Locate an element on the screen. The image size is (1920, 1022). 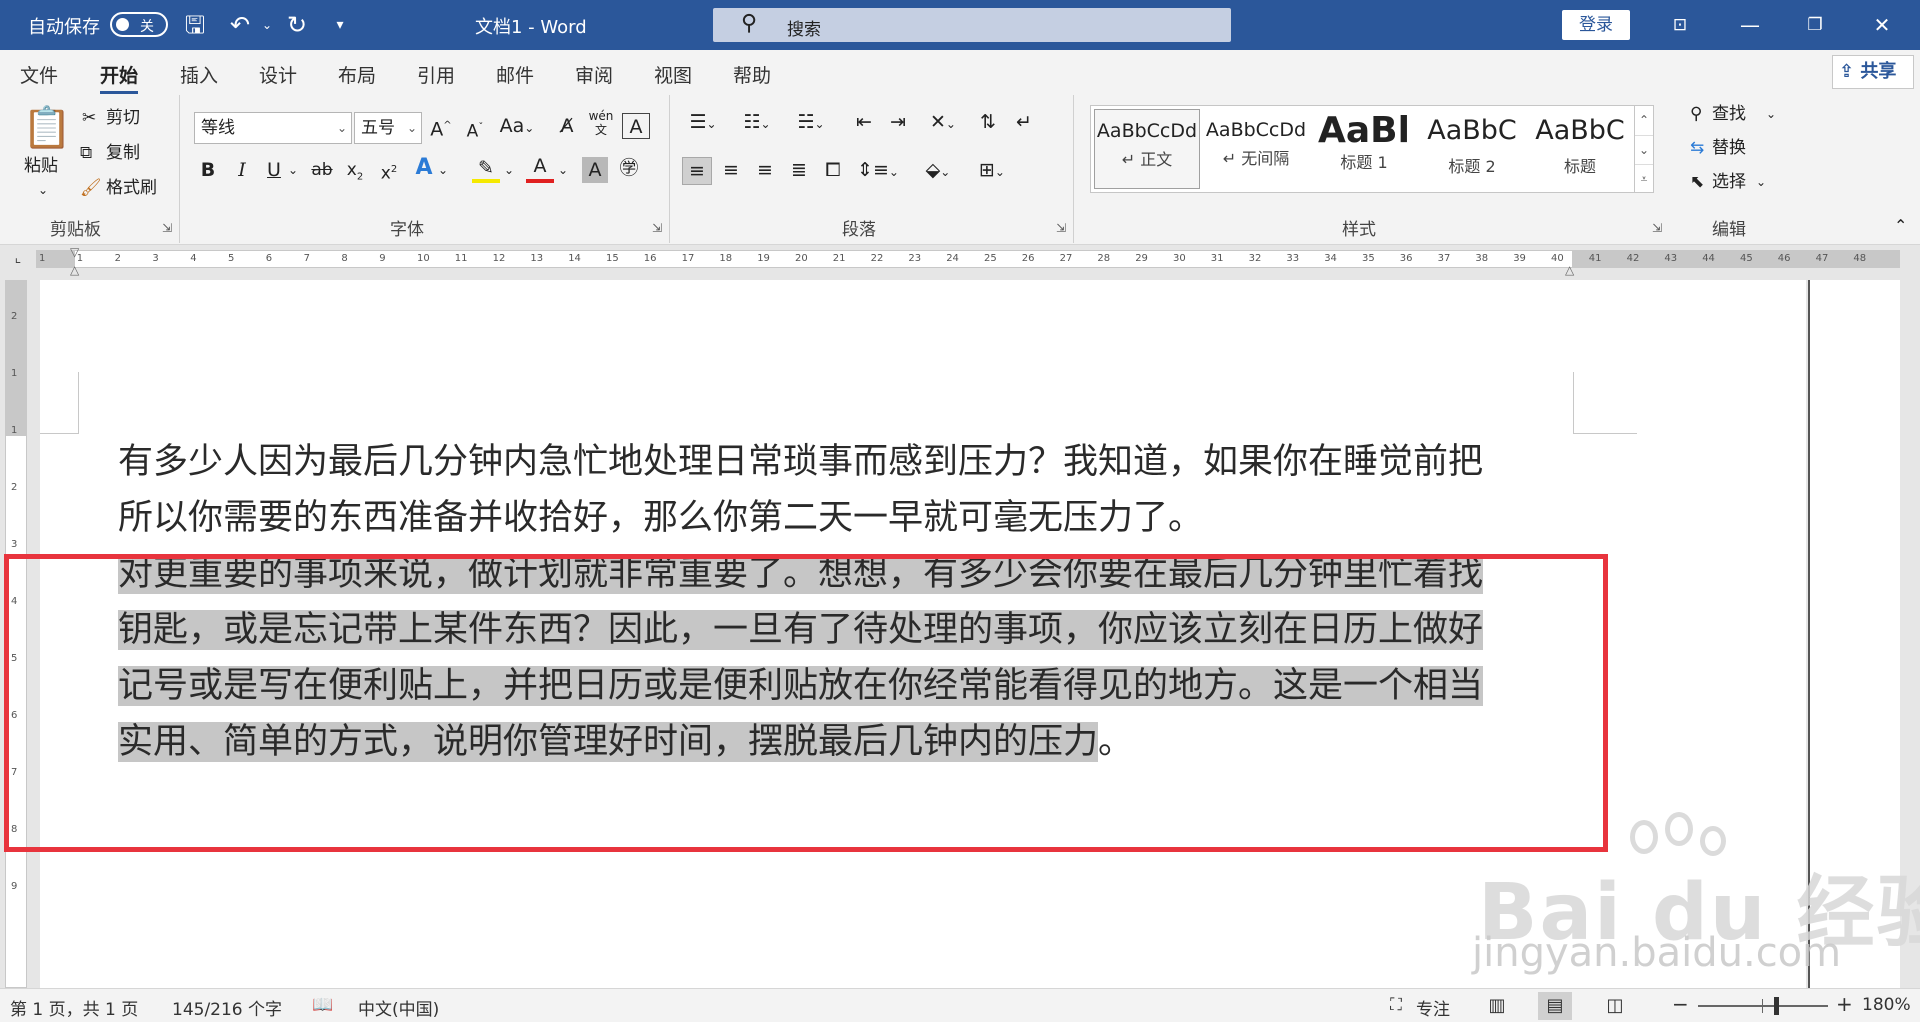
borders-icon: ⊞⌄ is located at coordinates (992, 171).